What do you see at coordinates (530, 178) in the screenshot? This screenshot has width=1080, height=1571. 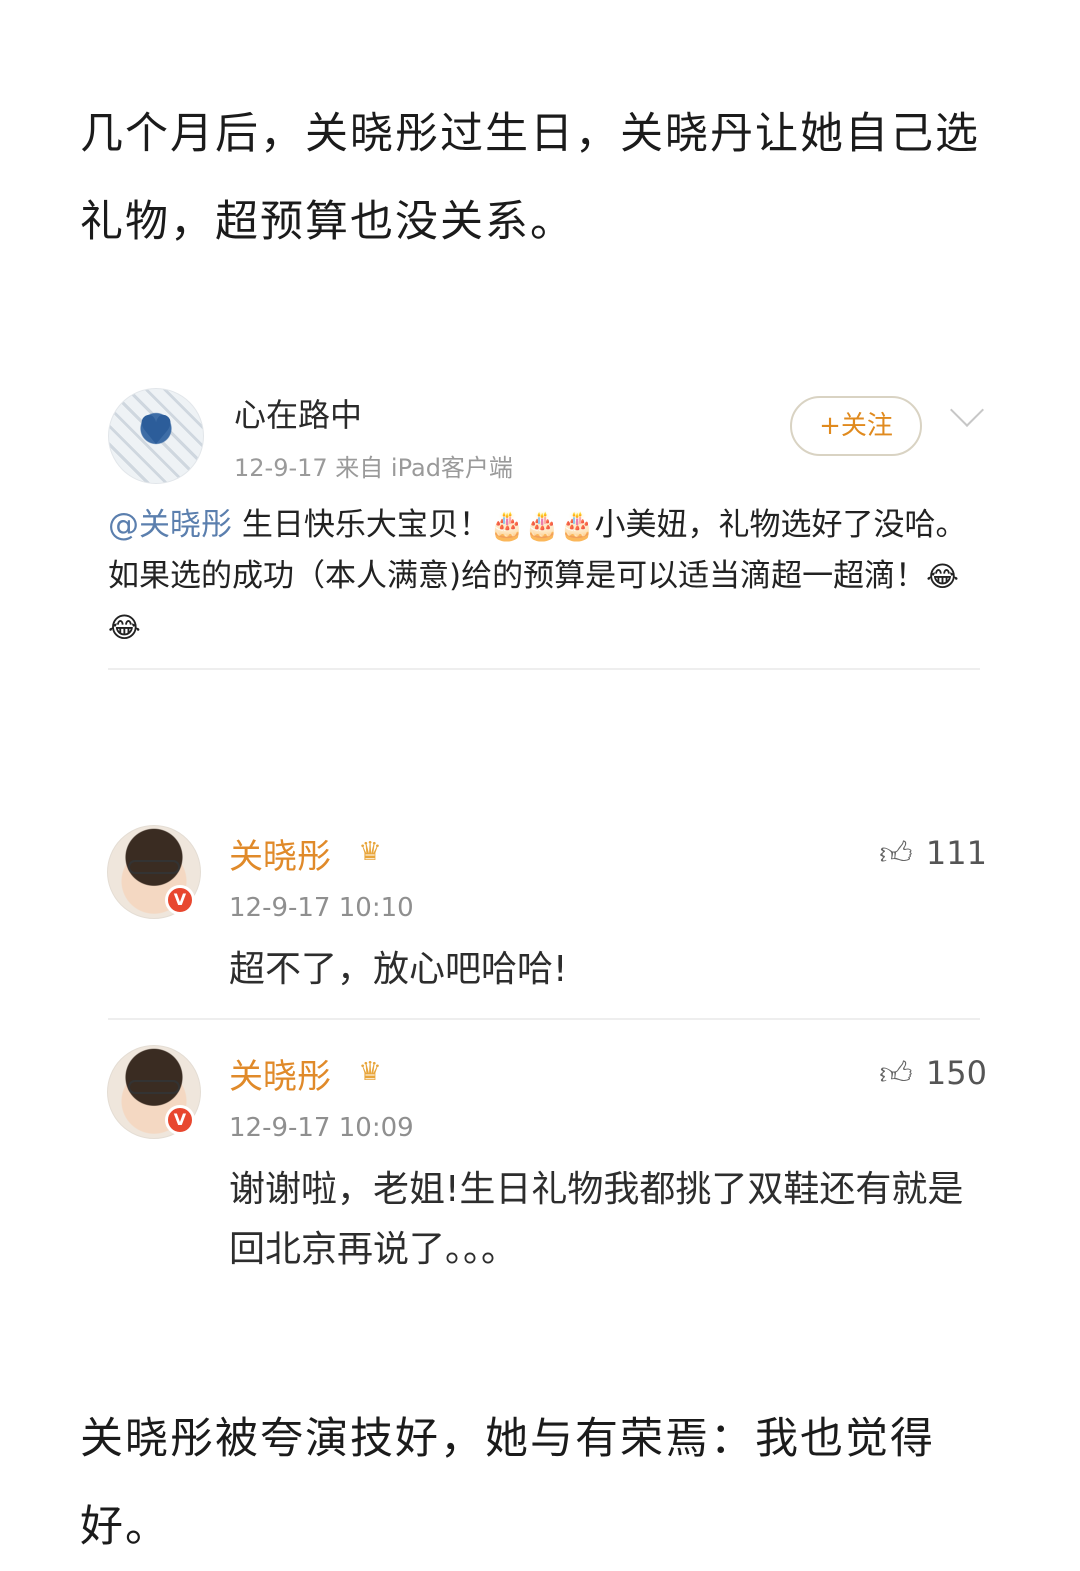 I see `intro-paragraph: 几个月后，关晓彤过生日，关晓丹让她自己选礼物，超预算也没关系。` at bounding box center [530, 178].